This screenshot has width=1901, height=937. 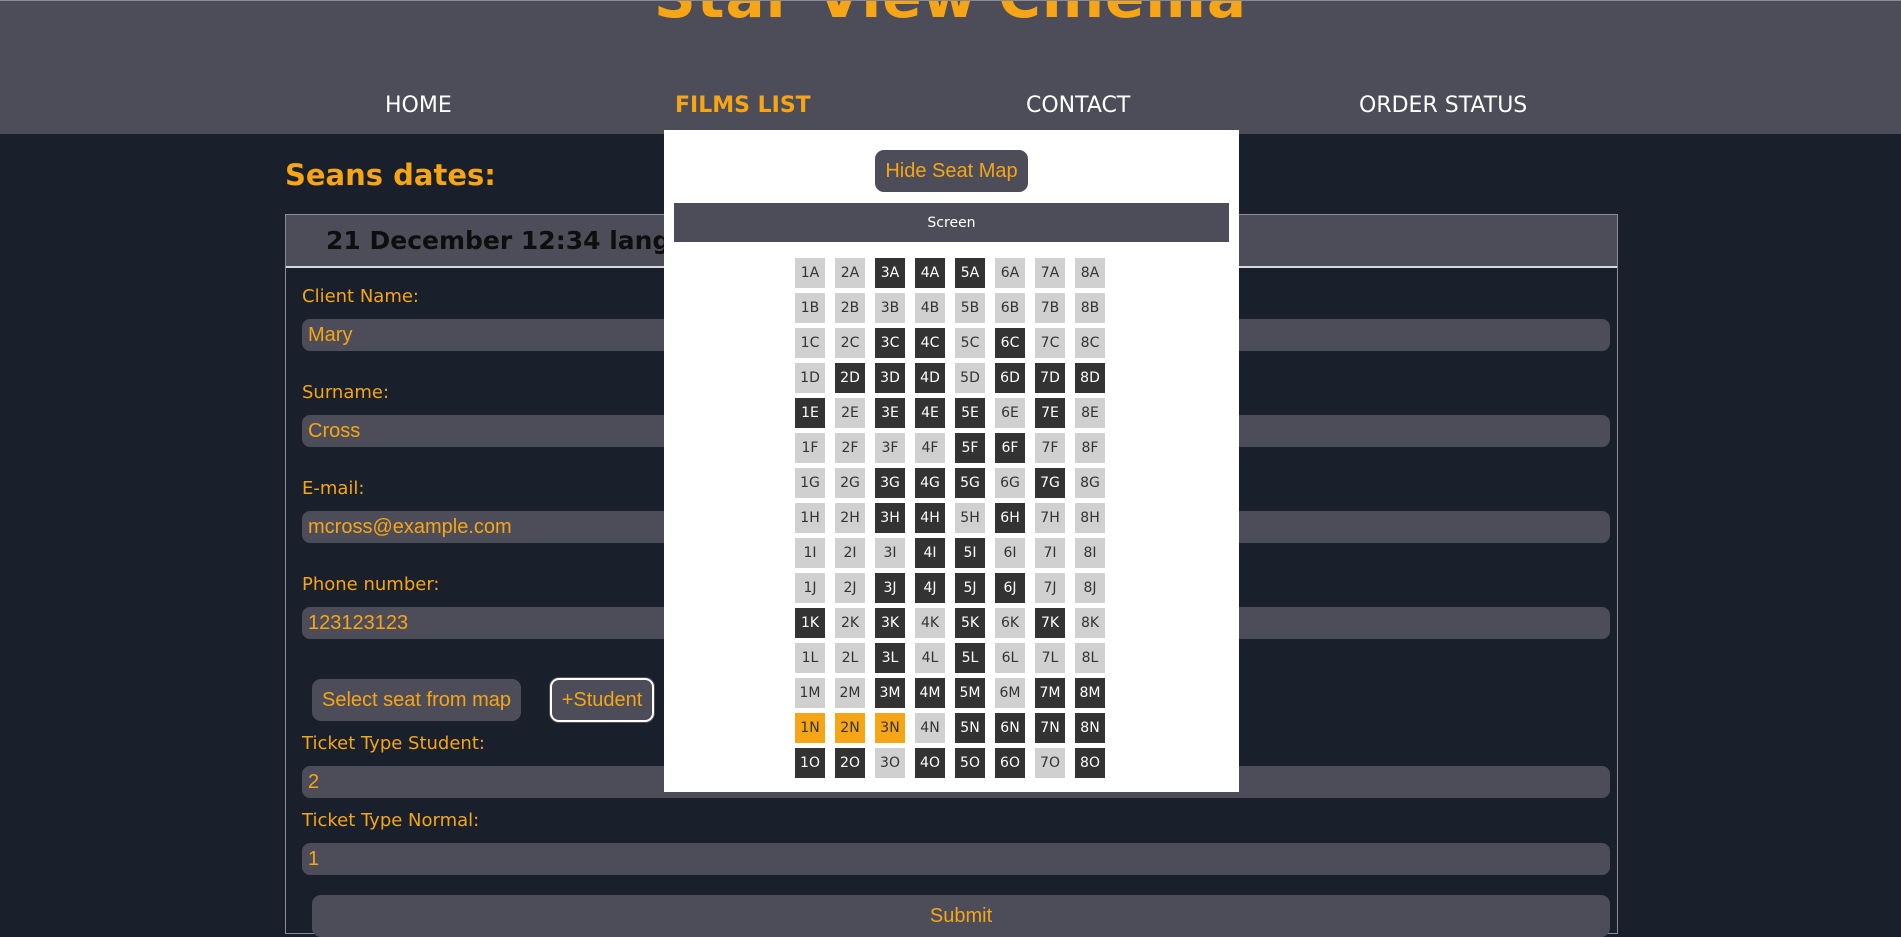 I want to click on seat-4I: 4I, so click(x=930, y=553).